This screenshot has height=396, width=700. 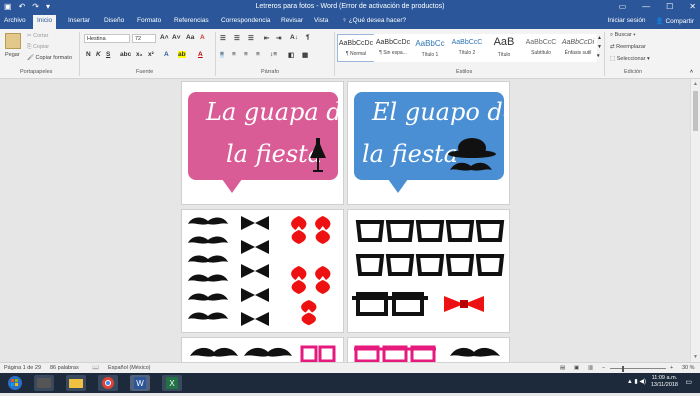 What do you see at coordinates (318, 155) in the screenshot?
I see `dress-icon` at bounding box center [318, 155].